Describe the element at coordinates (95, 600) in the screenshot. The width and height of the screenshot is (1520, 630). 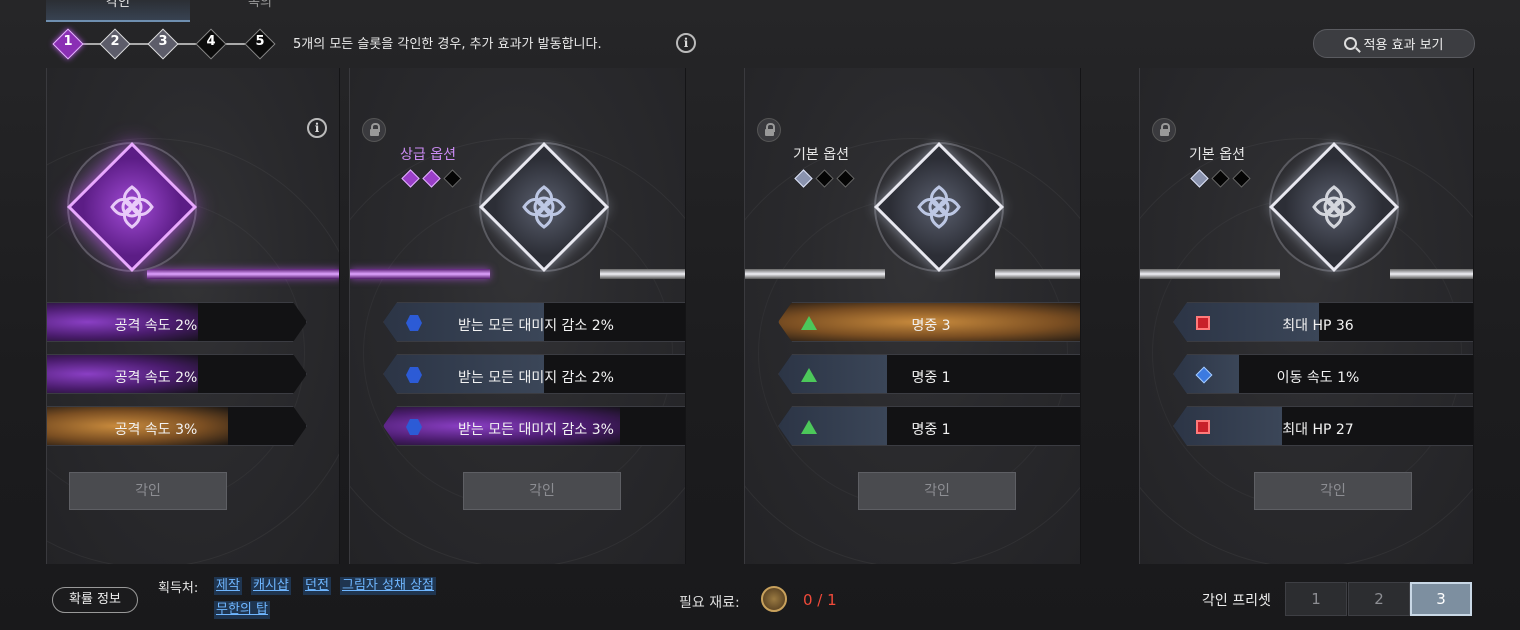
I see `probability-info-button: 확률 정보` at that location.